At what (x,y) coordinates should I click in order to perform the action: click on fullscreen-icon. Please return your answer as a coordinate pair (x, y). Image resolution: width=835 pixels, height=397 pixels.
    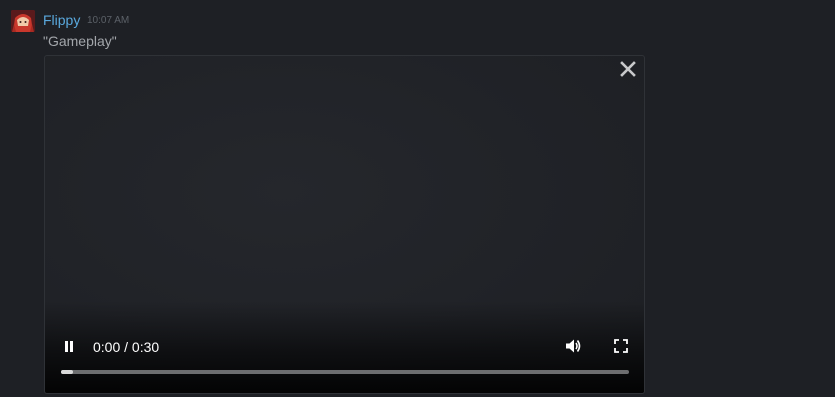
    Looking at the image, I should click on (621, 346).